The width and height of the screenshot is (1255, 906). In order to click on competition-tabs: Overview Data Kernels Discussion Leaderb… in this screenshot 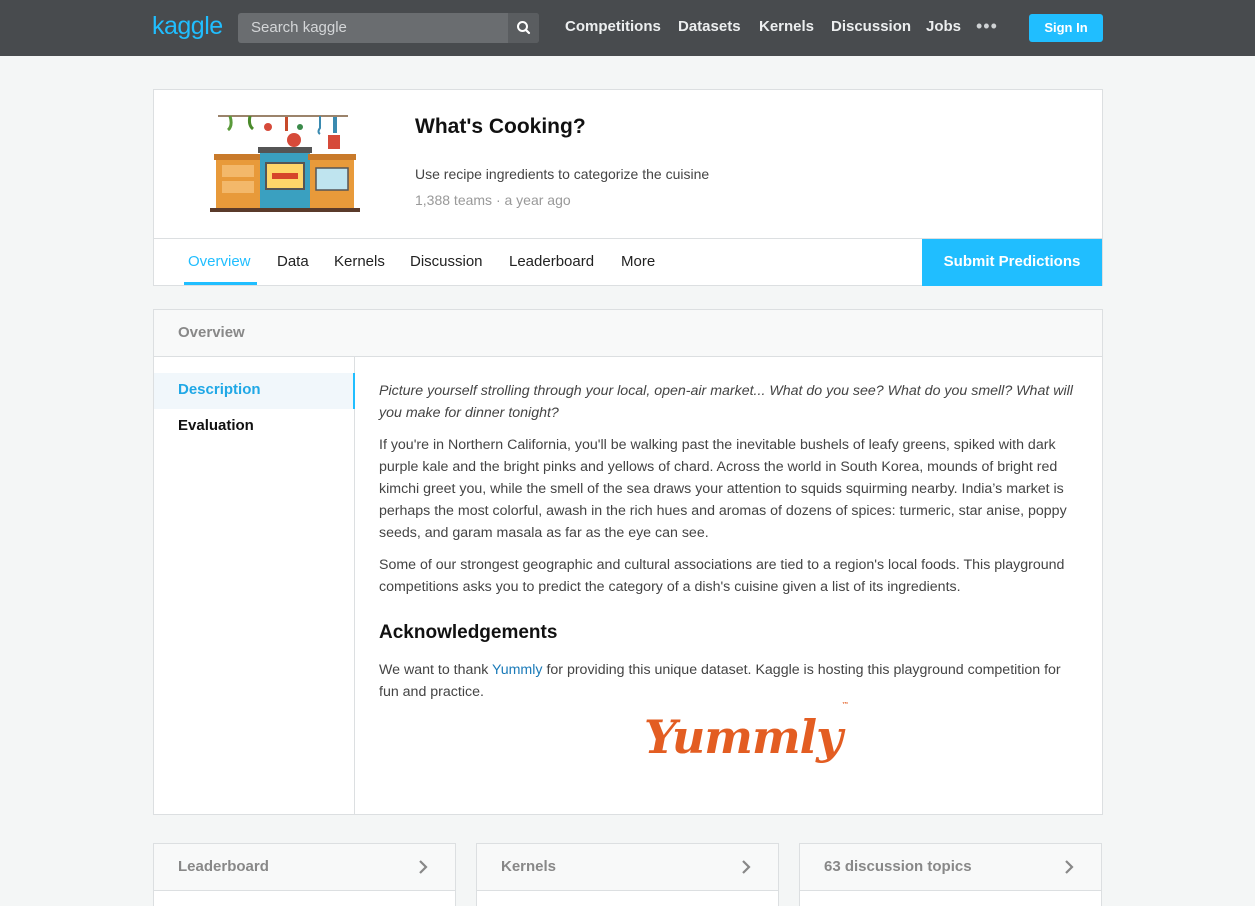, I will do `click(628, 262)`.